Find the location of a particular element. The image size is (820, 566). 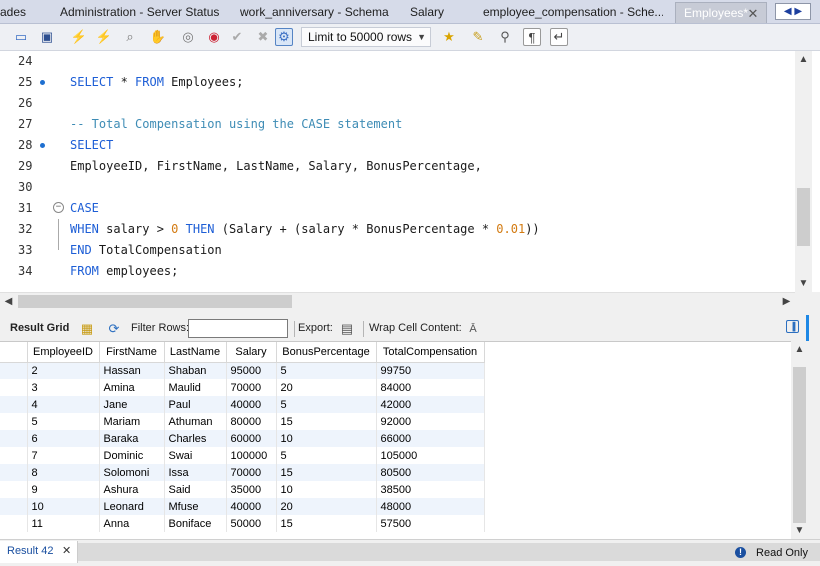

filter-rows-input is located at coordinates (238, 328).